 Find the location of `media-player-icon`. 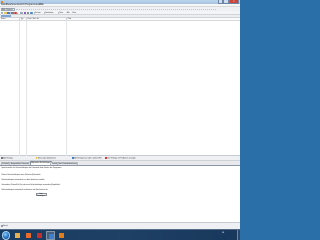

media-player-icon is located at coordinates (28, 235).